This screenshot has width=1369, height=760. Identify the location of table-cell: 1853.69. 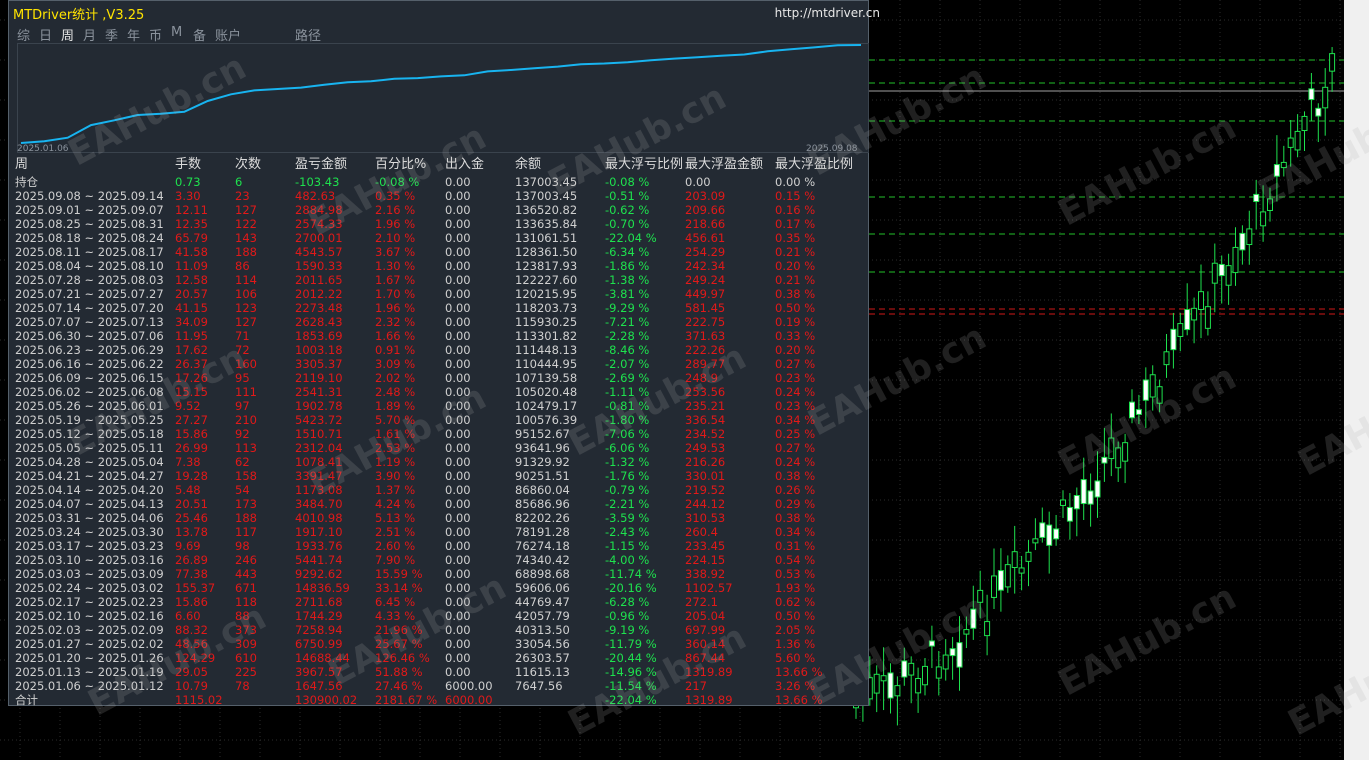
(319, 336).